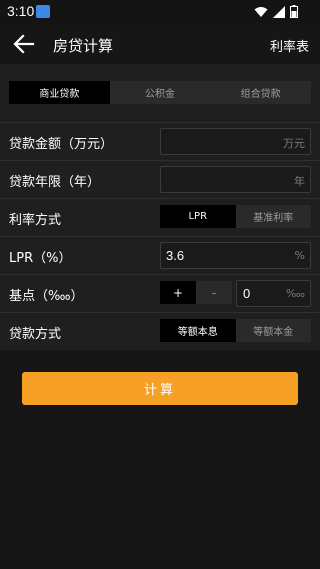 The image size is (320, 569). Describe the element at coordinates (294, 11) in the screenshot. I see `battery-icon` at that location.